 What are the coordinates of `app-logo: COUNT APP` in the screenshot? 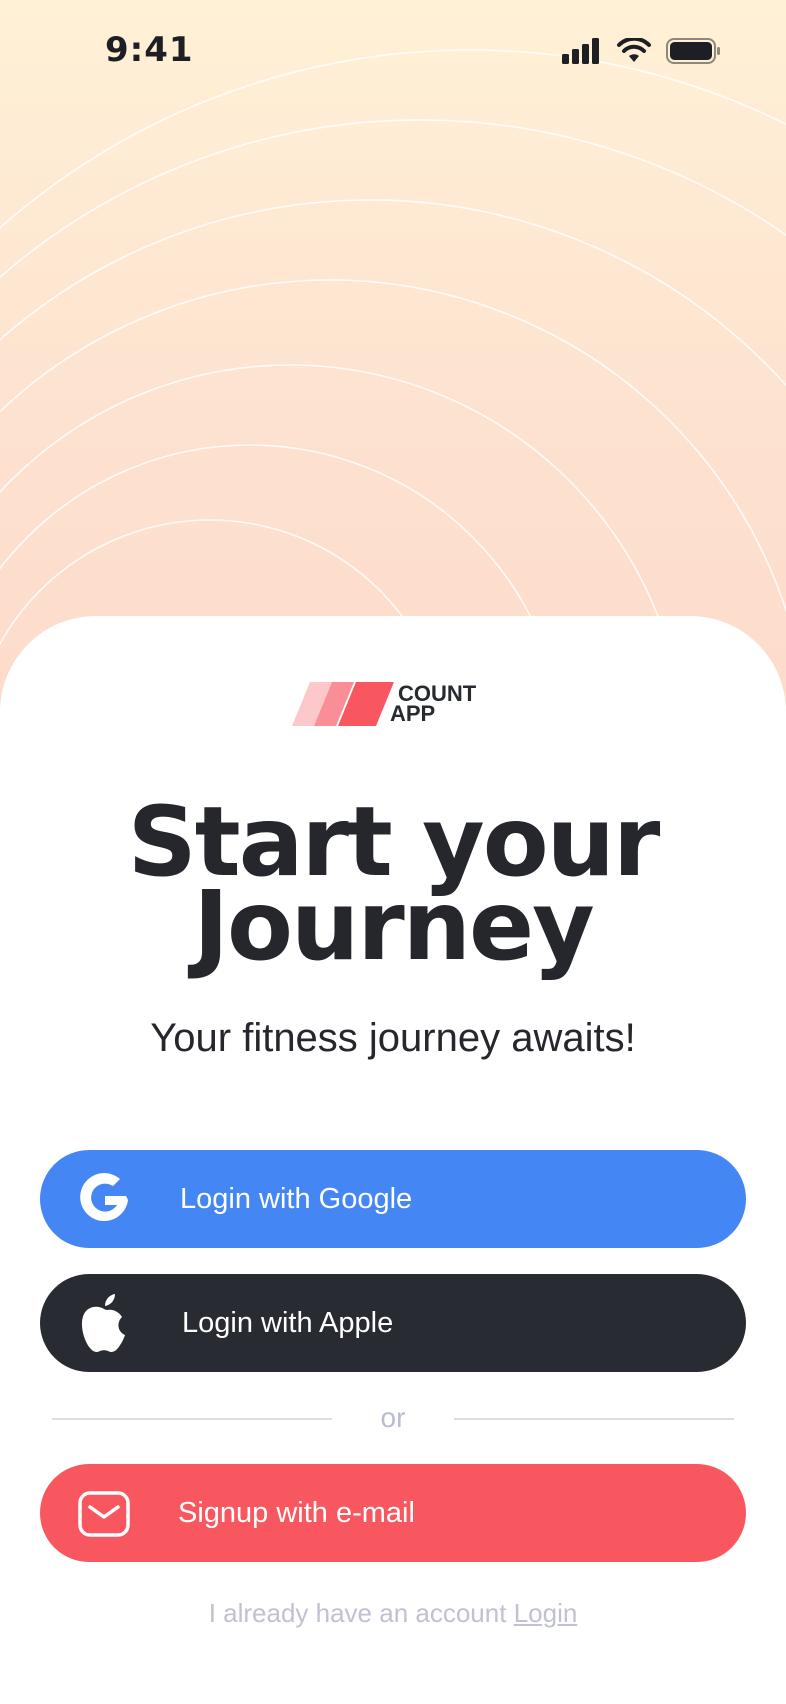 It's located at (384, 704).